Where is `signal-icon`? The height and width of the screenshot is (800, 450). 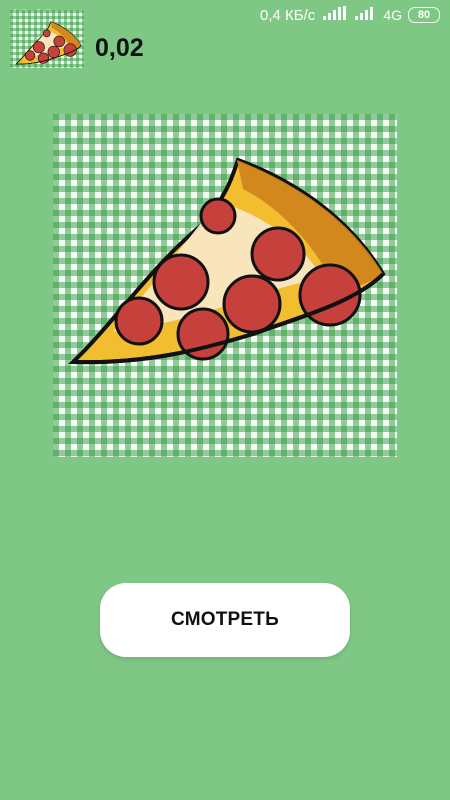 signal-icon is located at coordinates (336, 15).